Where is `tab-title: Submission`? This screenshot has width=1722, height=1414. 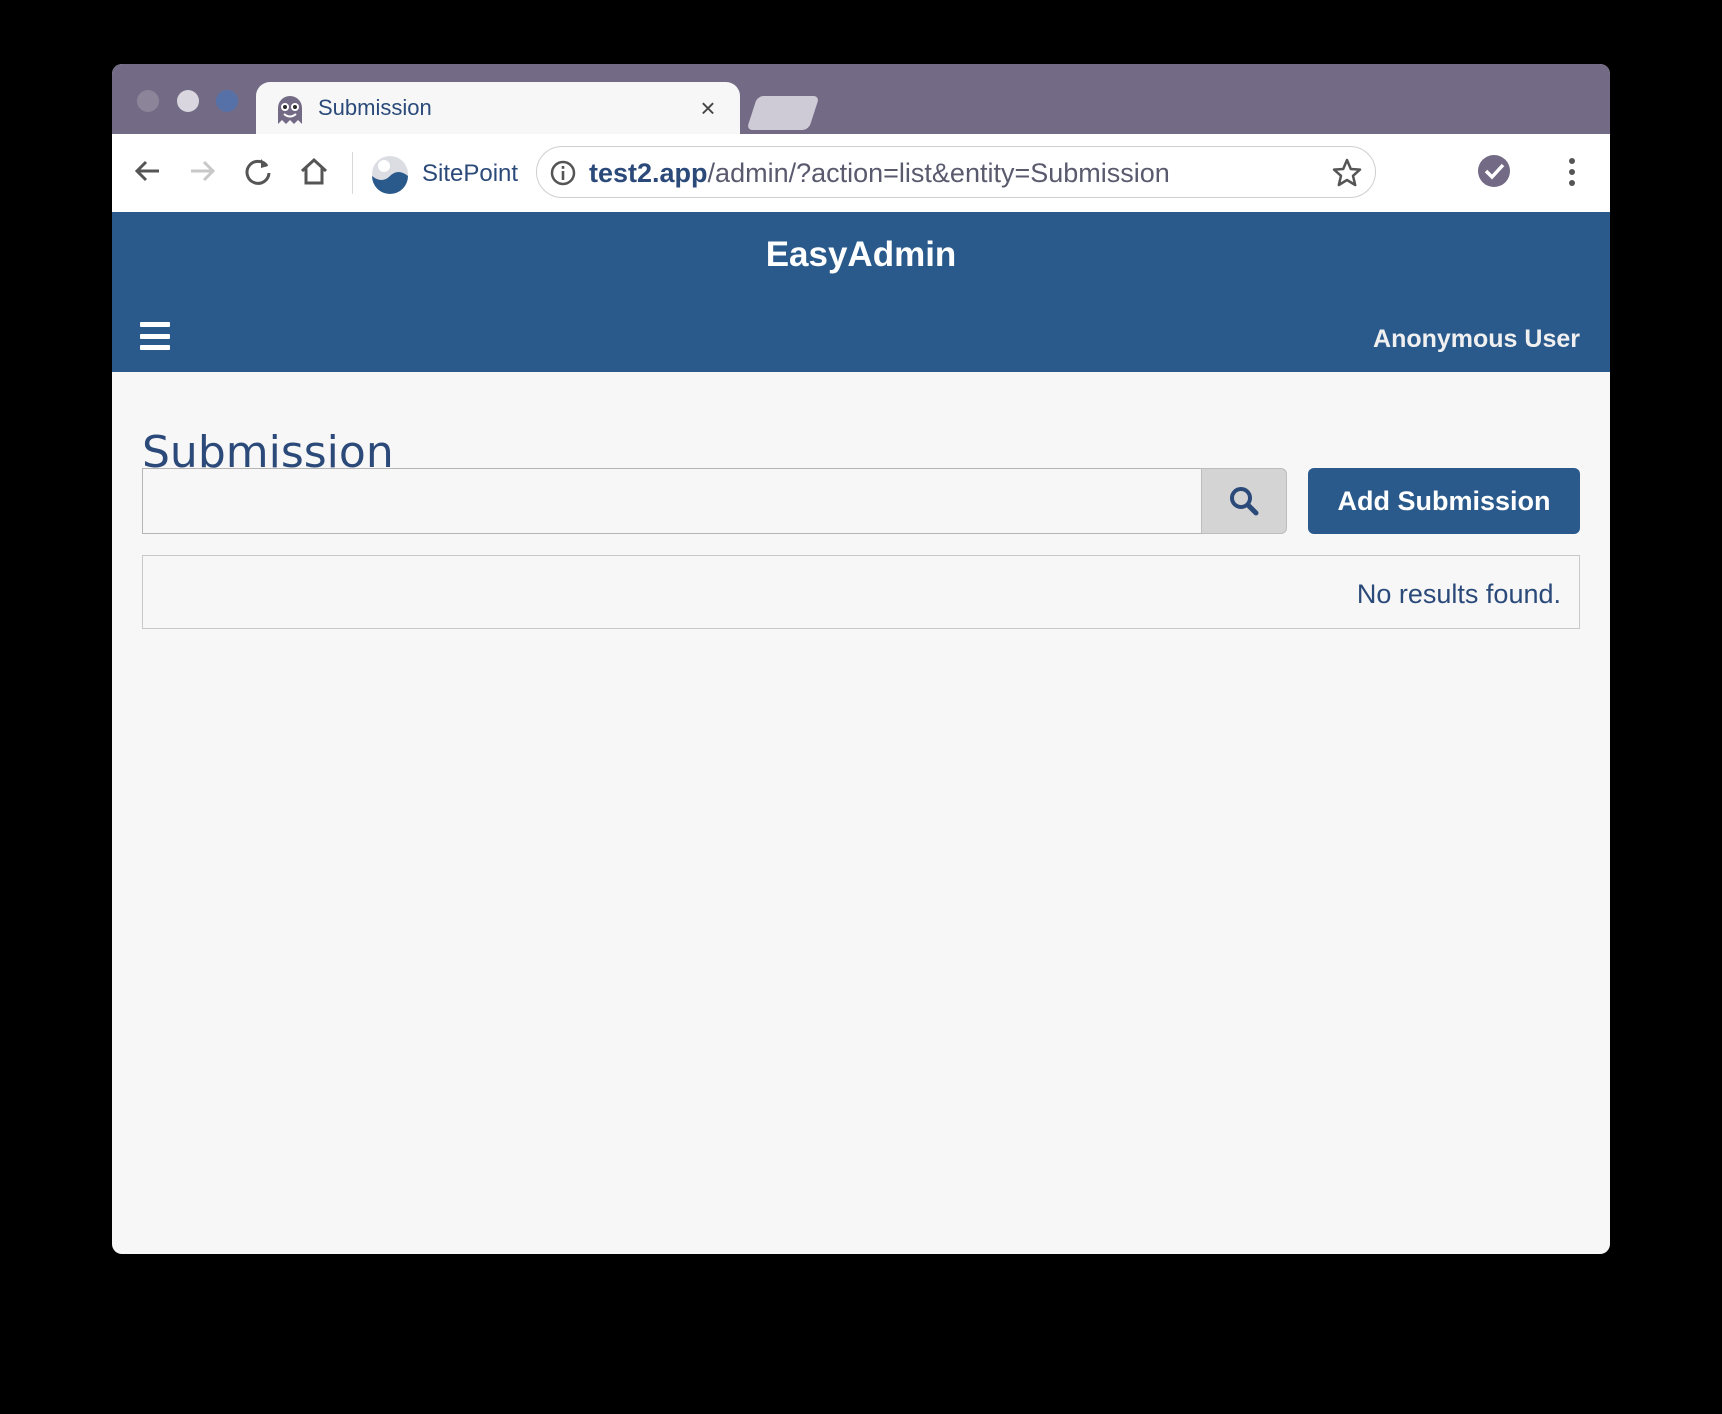 tab-title: Submission is located at coordinates (375, 107).